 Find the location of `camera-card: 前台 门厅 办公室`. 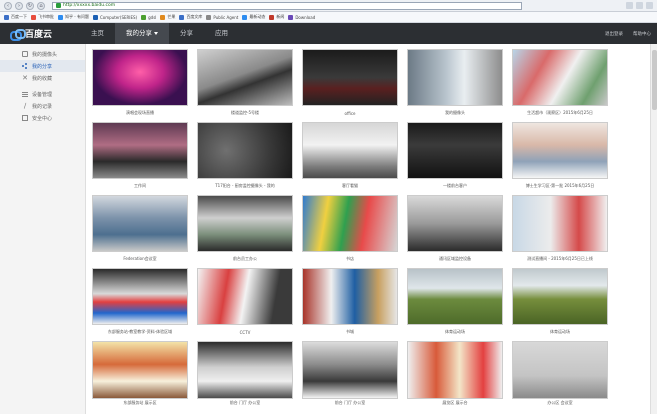

camera-card: 前台 门厅 办公室 is located at coordinates (245, 377).